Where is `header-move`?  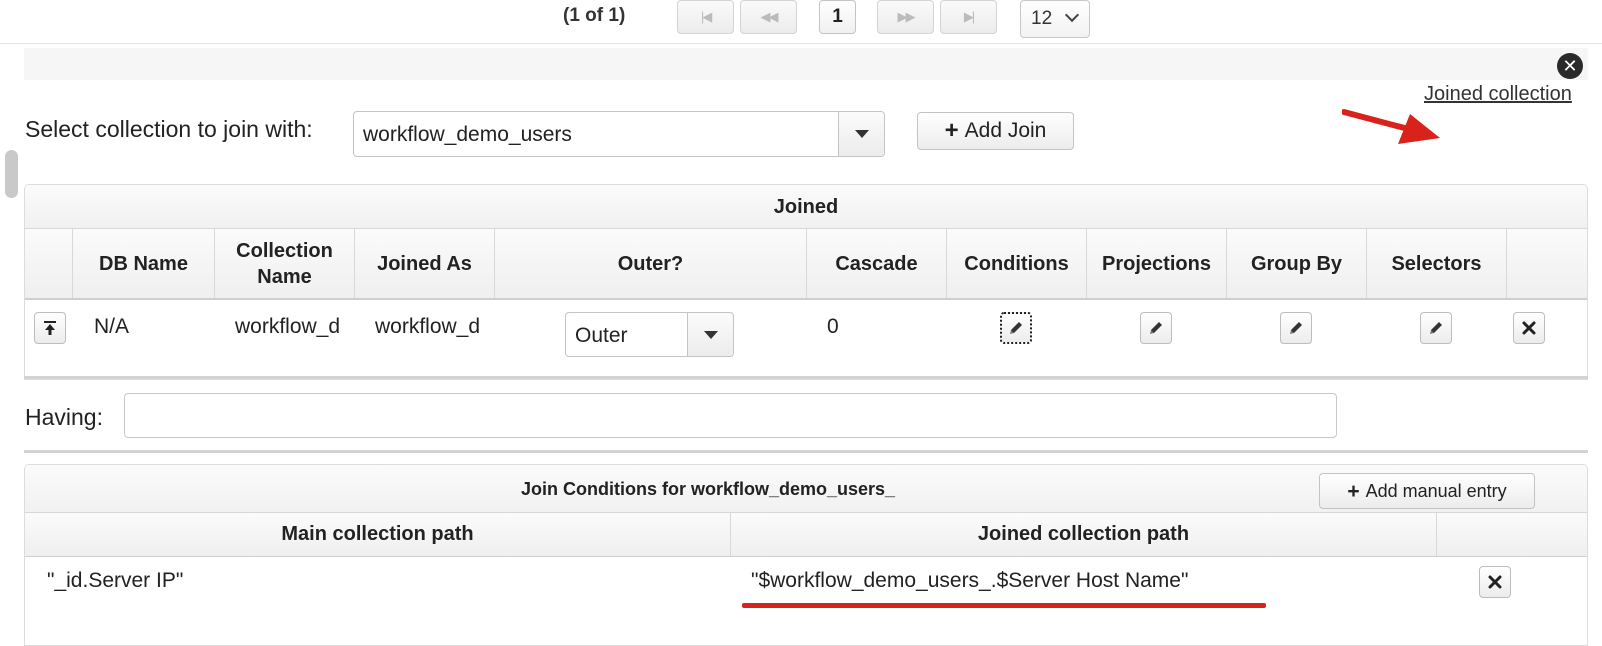
header-move is located at coordinates (49, 263).